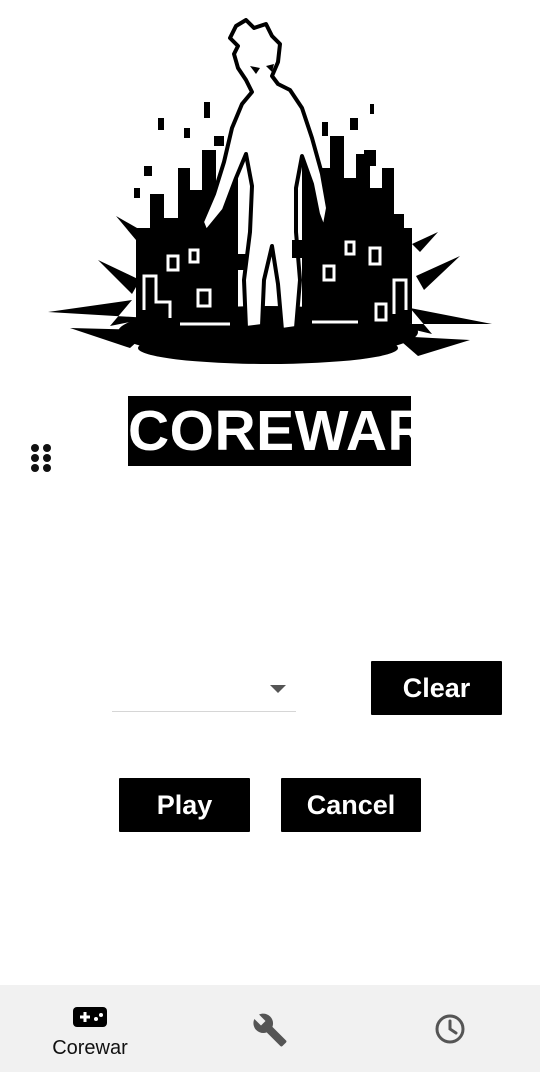  What do you see at coordinates (436, 688) in the screenshot?
I see `clear-button: Clear` at bounding box center [436, 688].